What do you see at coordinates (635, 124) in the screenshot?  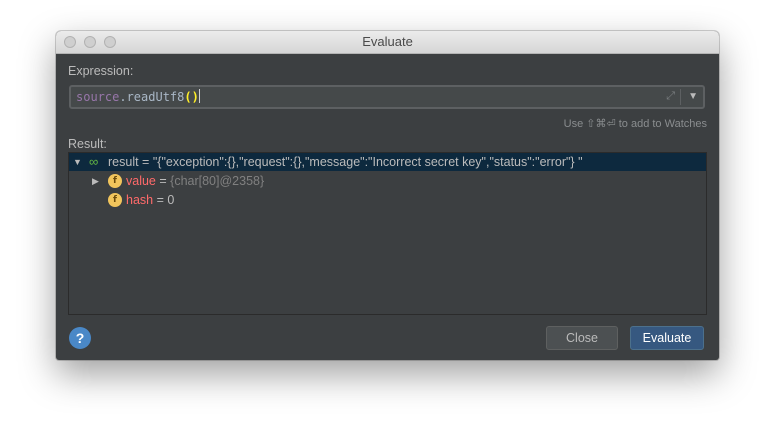 I see `add-to-watches-hint: Use ⇧⌘⏎ to add to Watches` at bounding box center [635, 124].